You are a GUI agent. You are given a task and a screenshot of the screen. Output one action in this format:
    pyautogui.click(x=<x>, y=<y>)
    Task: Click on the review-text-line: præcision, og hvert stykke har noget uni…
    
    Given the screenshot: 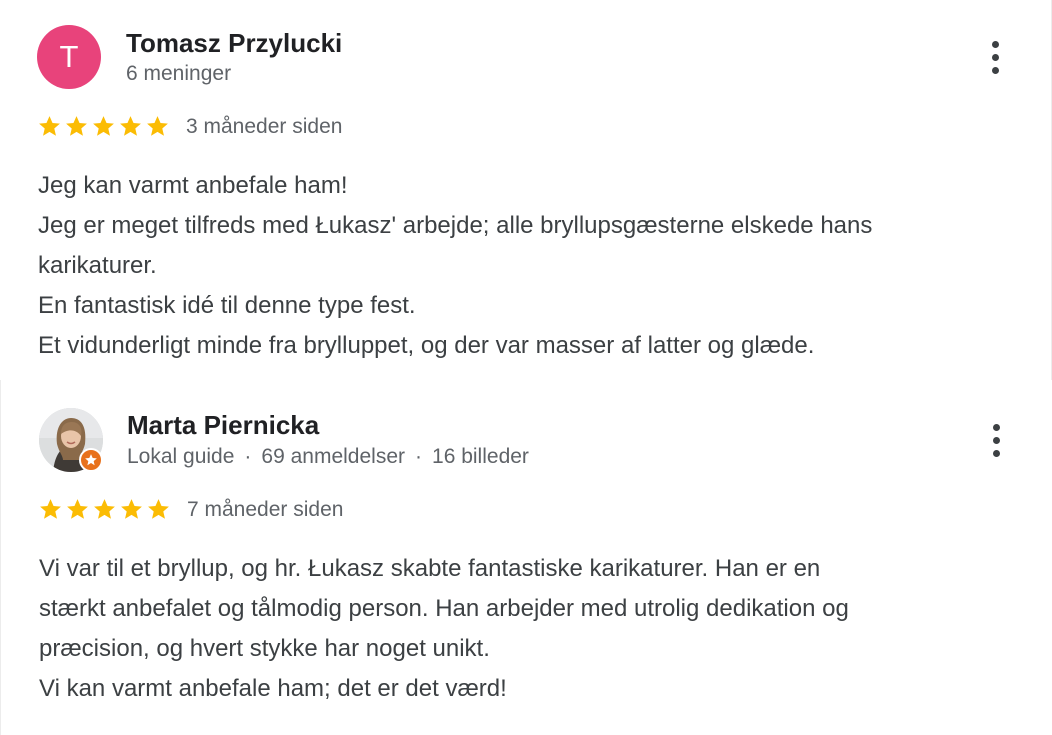 What is the action you would take?
    pyautogui.click(x=264, y=648)
    